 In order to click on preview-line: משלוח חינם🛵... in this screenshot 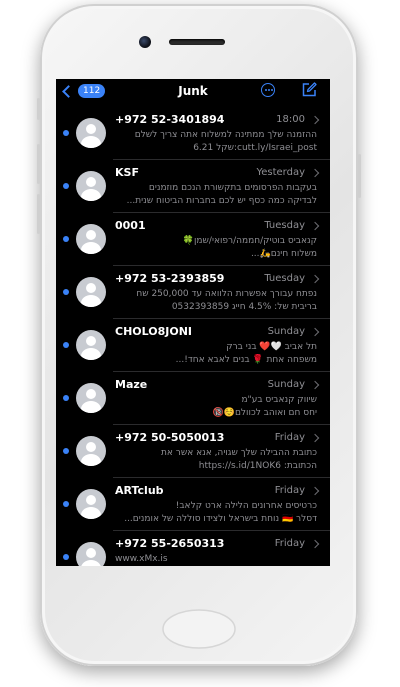, I will do `click(283, 254)`.